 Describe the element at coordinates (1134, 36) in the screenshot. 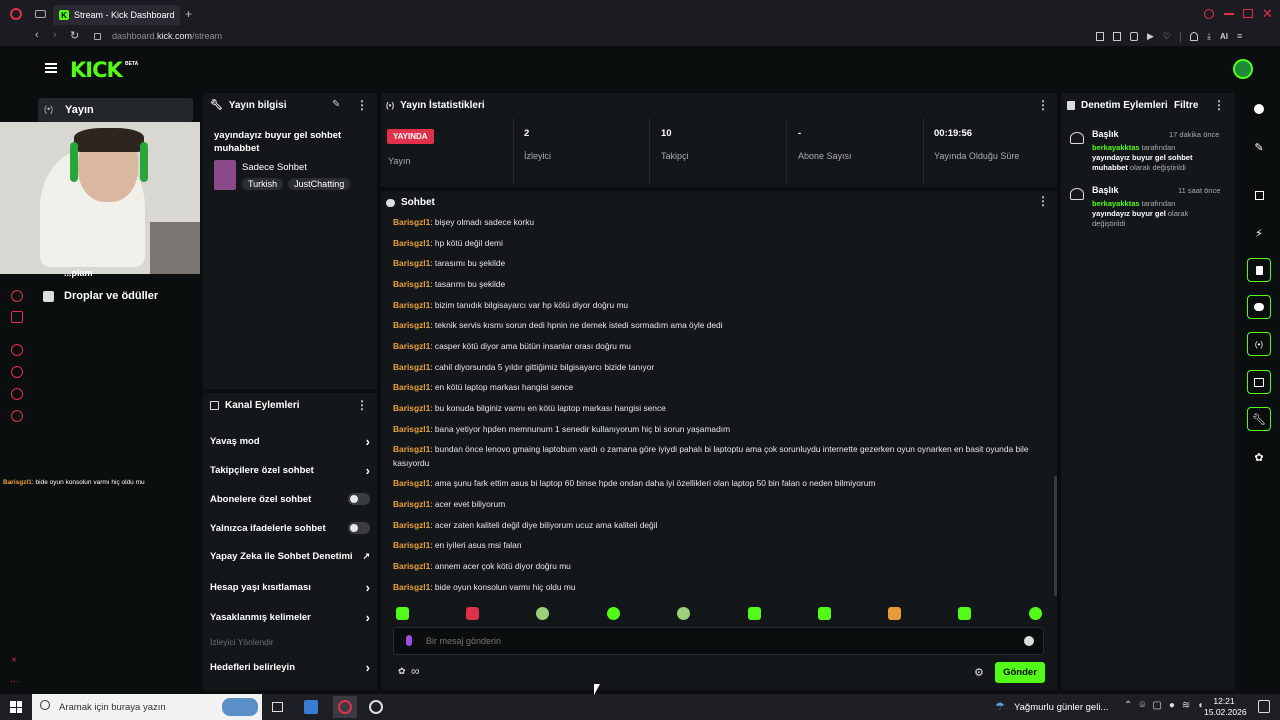

I see `shield-icon` at that location.